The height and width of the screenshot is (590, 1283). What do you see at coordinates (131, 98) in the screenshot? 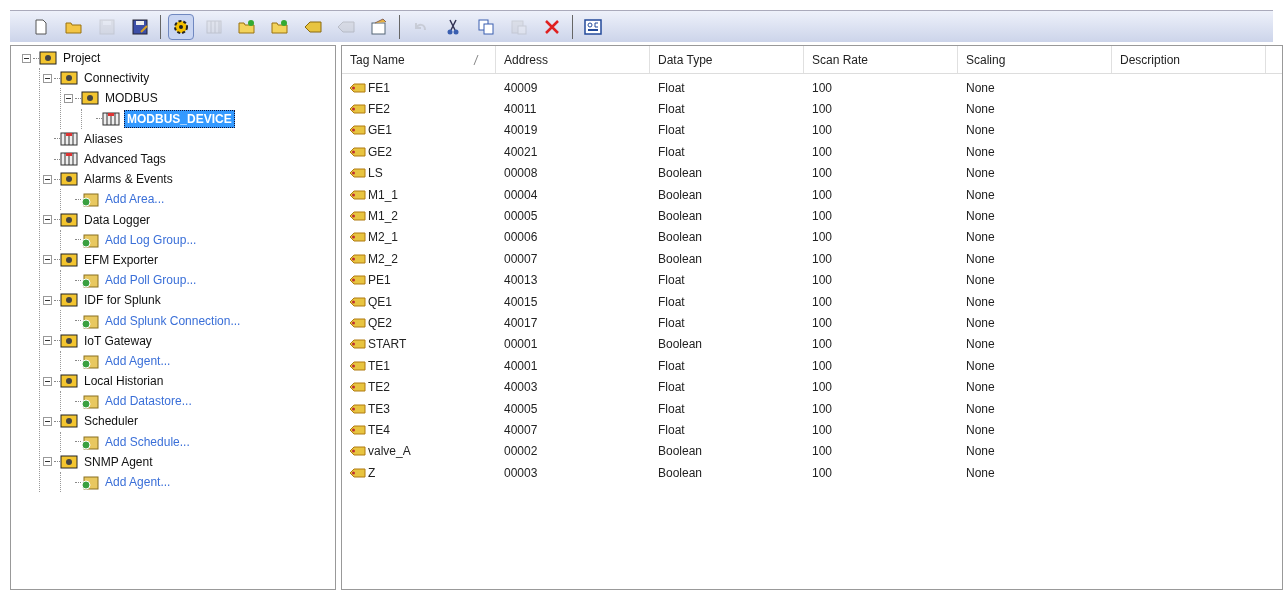
I see `tree-item: MODBUS` at bounding box center [131, 98].